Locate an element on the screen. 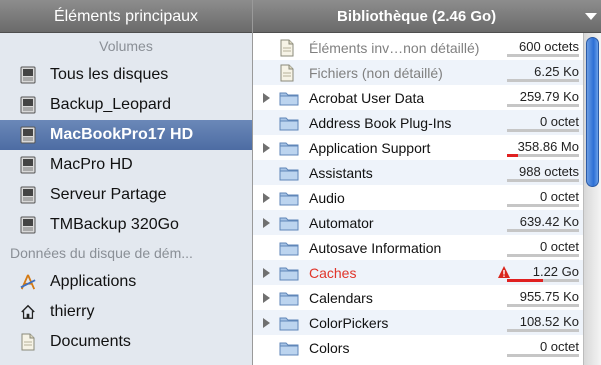  sidebar-volume-item: MacPro HD is located at coordinates (126, 165).